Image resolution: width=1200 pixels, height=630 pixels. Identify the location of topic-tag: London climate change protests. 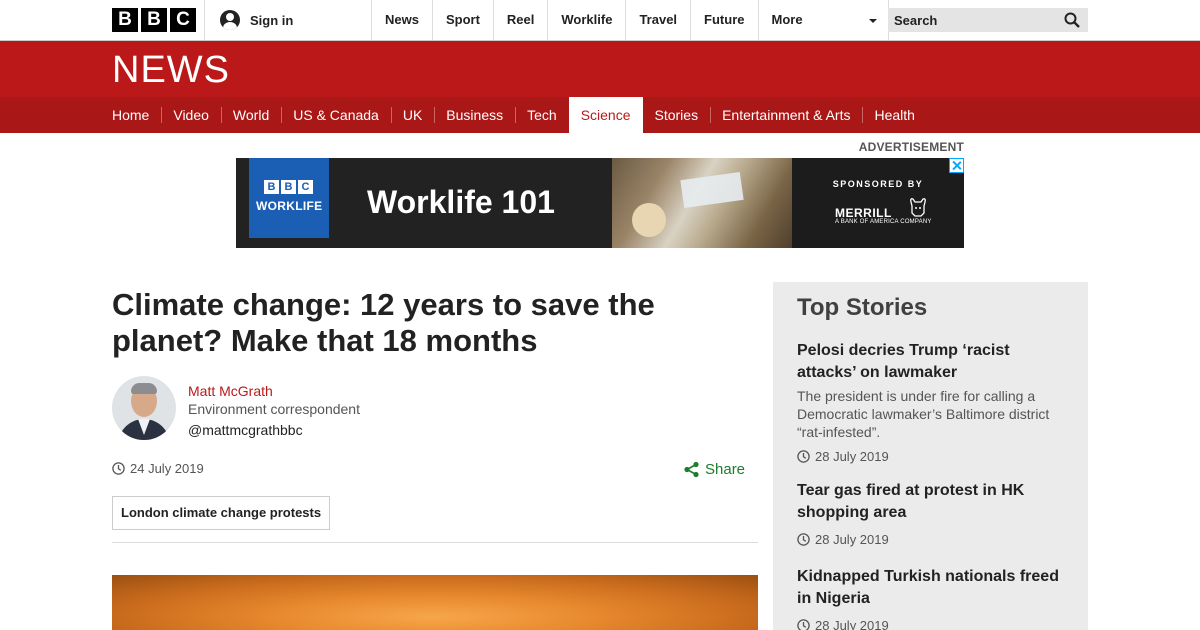
(221, 513).